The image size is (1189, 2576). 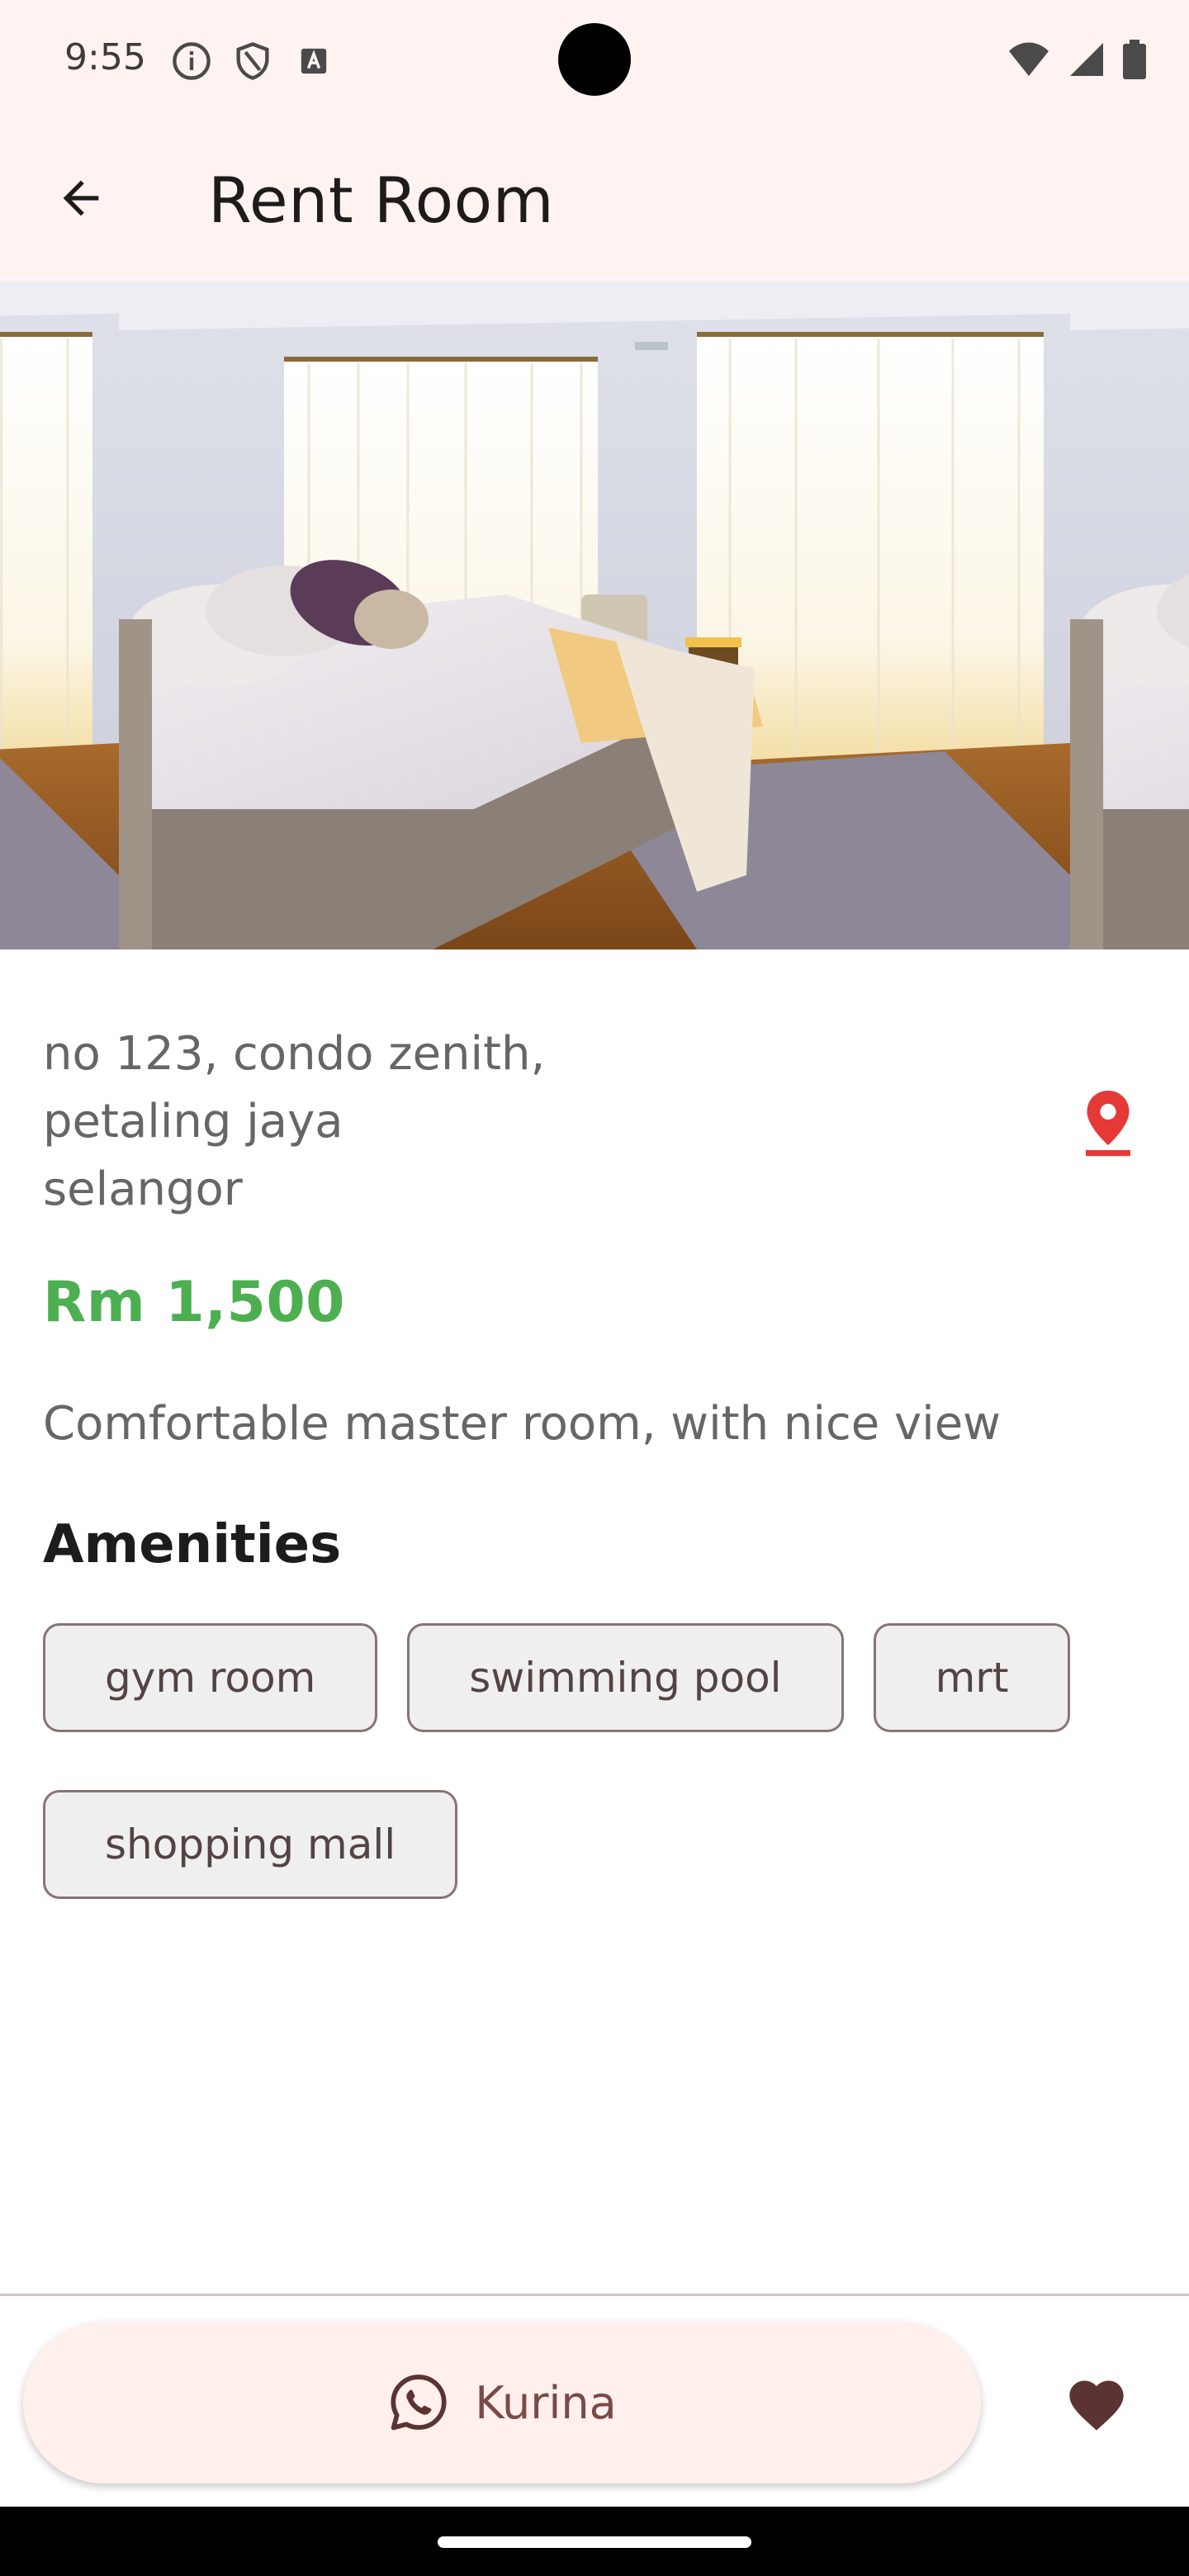 What do you see at coordinates (594, 2295) in the screenshot?
I see `bottom-divider` at bounding box center [594, 2295].